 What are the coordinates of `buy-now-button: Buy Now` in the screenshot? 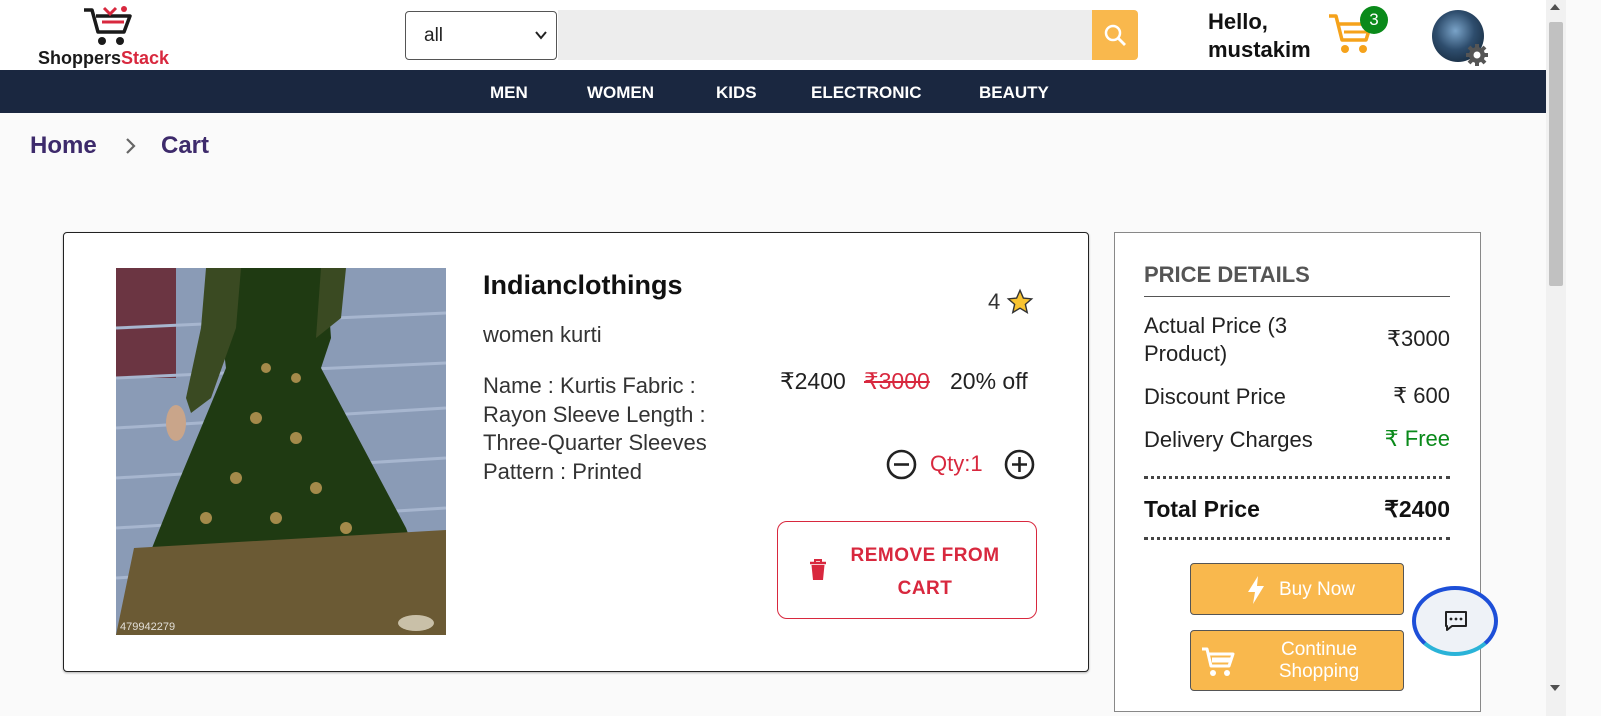 It's located at (1297, 589).